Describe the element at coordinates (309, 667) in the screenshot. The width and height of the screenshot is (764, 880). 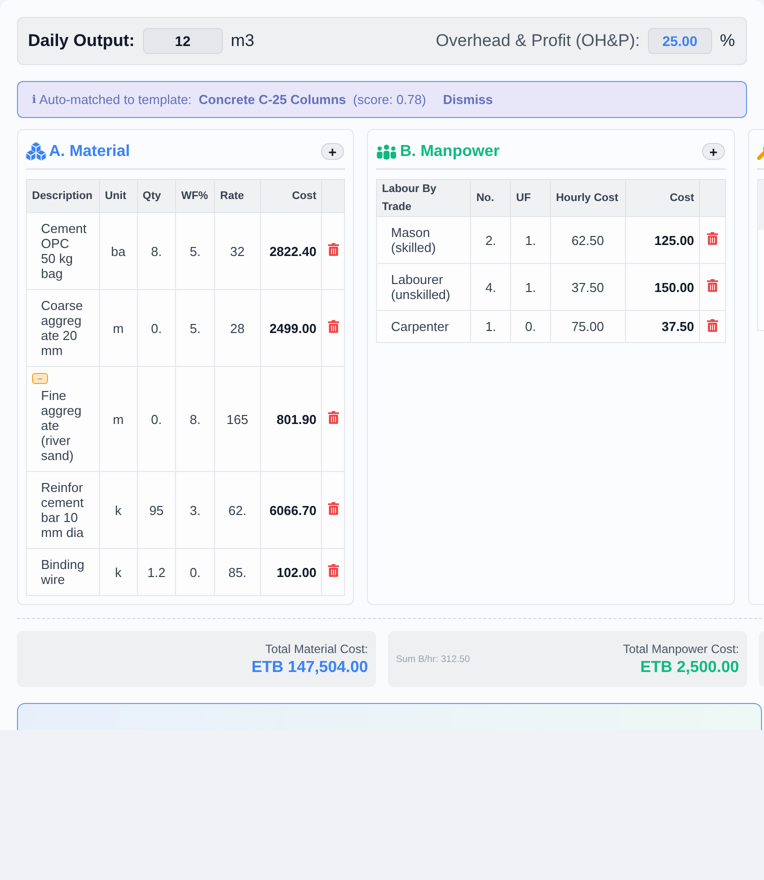
I see `total-amount: ETB 147,504.00` at that location.